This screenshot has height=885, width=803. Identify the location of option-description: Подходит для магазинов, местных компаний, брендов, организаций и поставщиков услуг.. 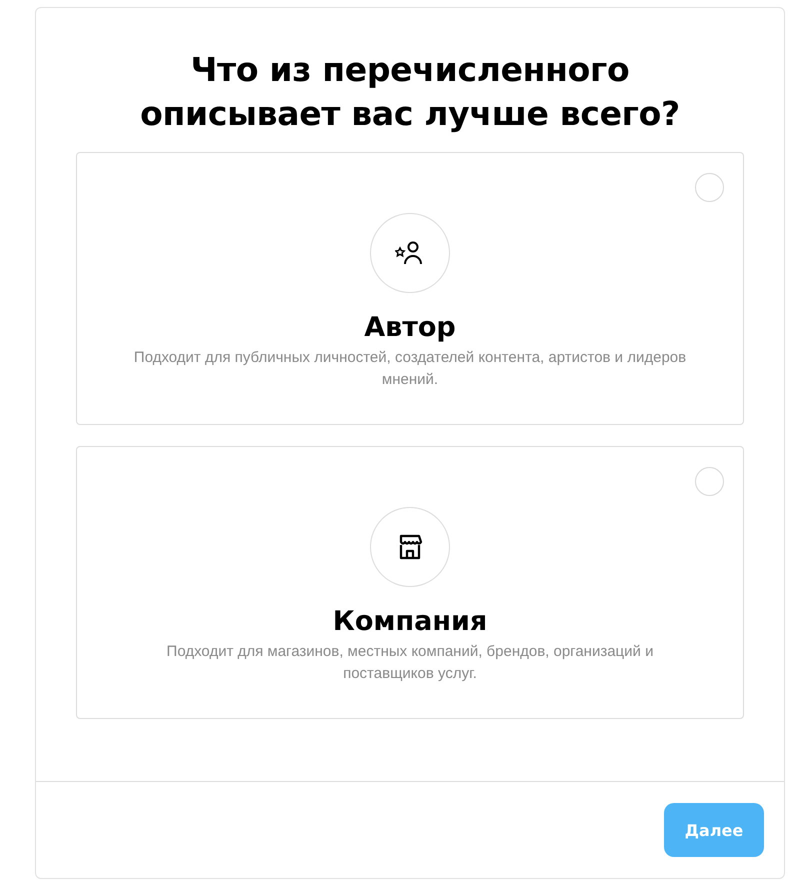
(410, 663).